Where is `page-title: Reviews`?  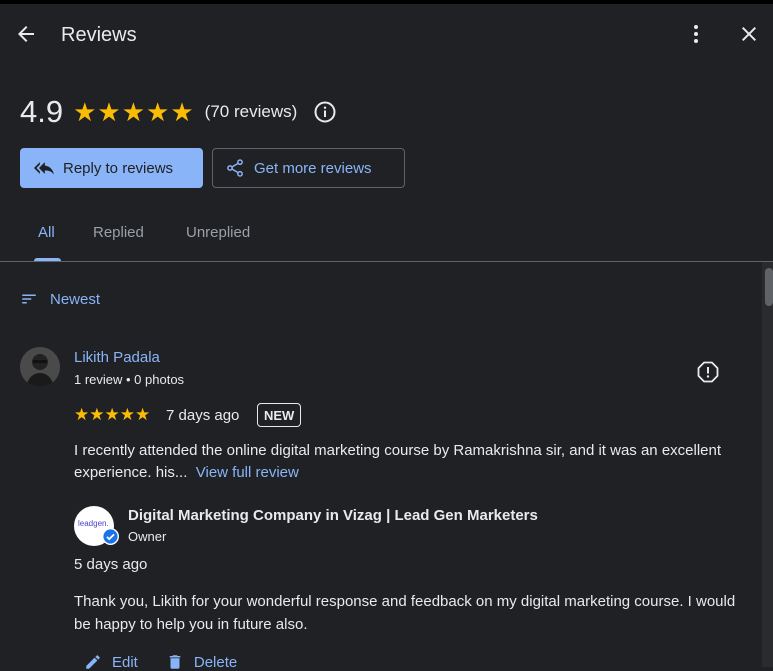 page-title: Reviews is located at coordinates (99, 35).